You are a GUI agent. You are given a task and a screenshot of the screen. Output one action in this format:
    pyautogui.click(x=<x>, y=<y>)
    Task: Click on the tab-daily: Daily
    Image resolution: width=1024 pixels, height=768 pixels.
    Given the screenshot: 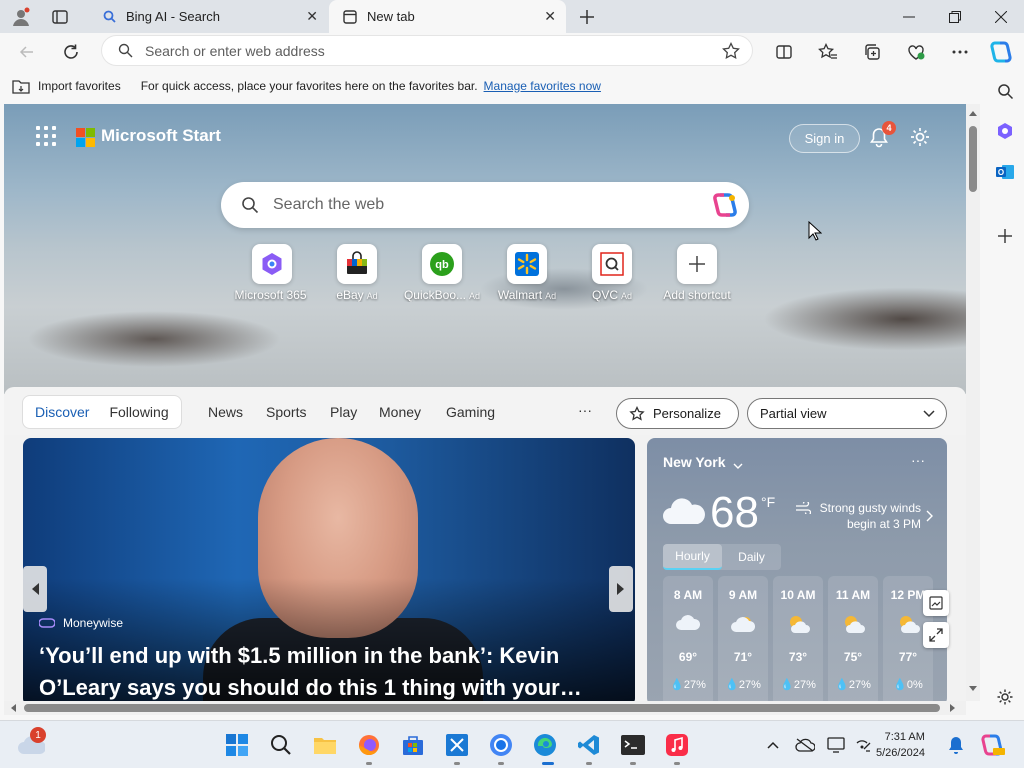 What is the action you would take?
    pyautogui.click(x=751, y=557)
    